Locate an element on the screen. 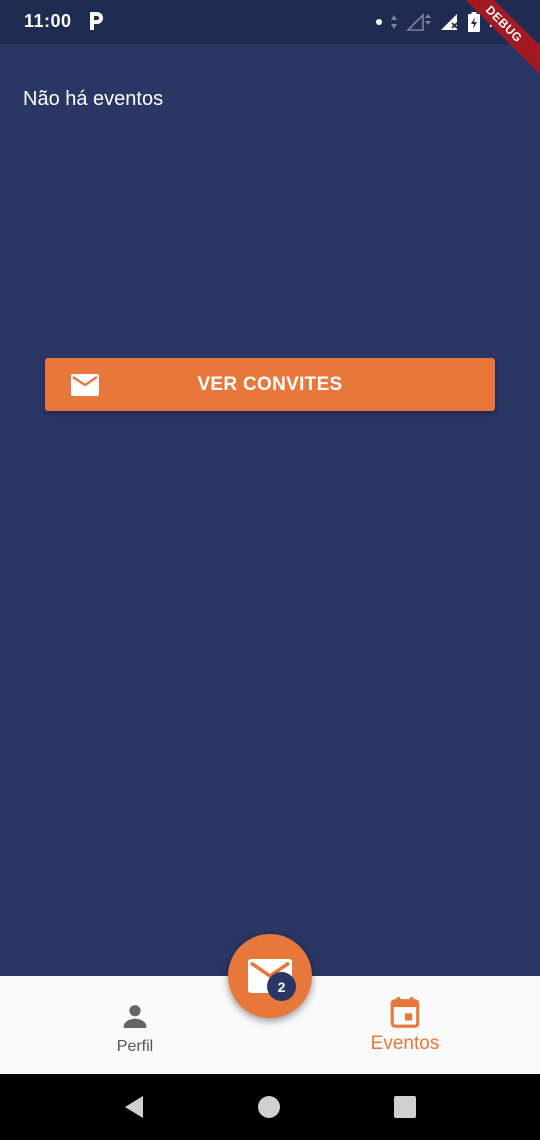 This screenshot has height=1140, width=540. back-icon is located at coordinates (134, 1107).